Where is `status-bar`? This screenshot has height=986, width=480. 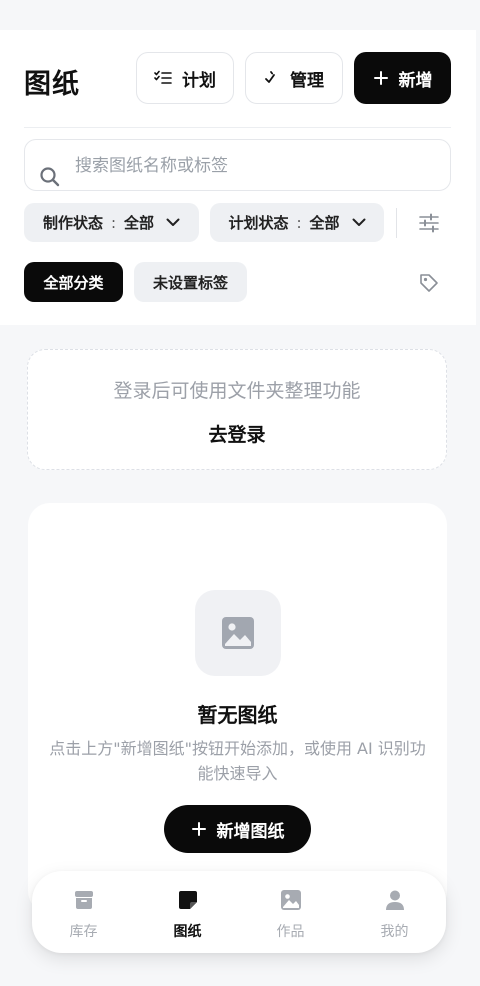
status-bar is located at coordinates (240, 15).